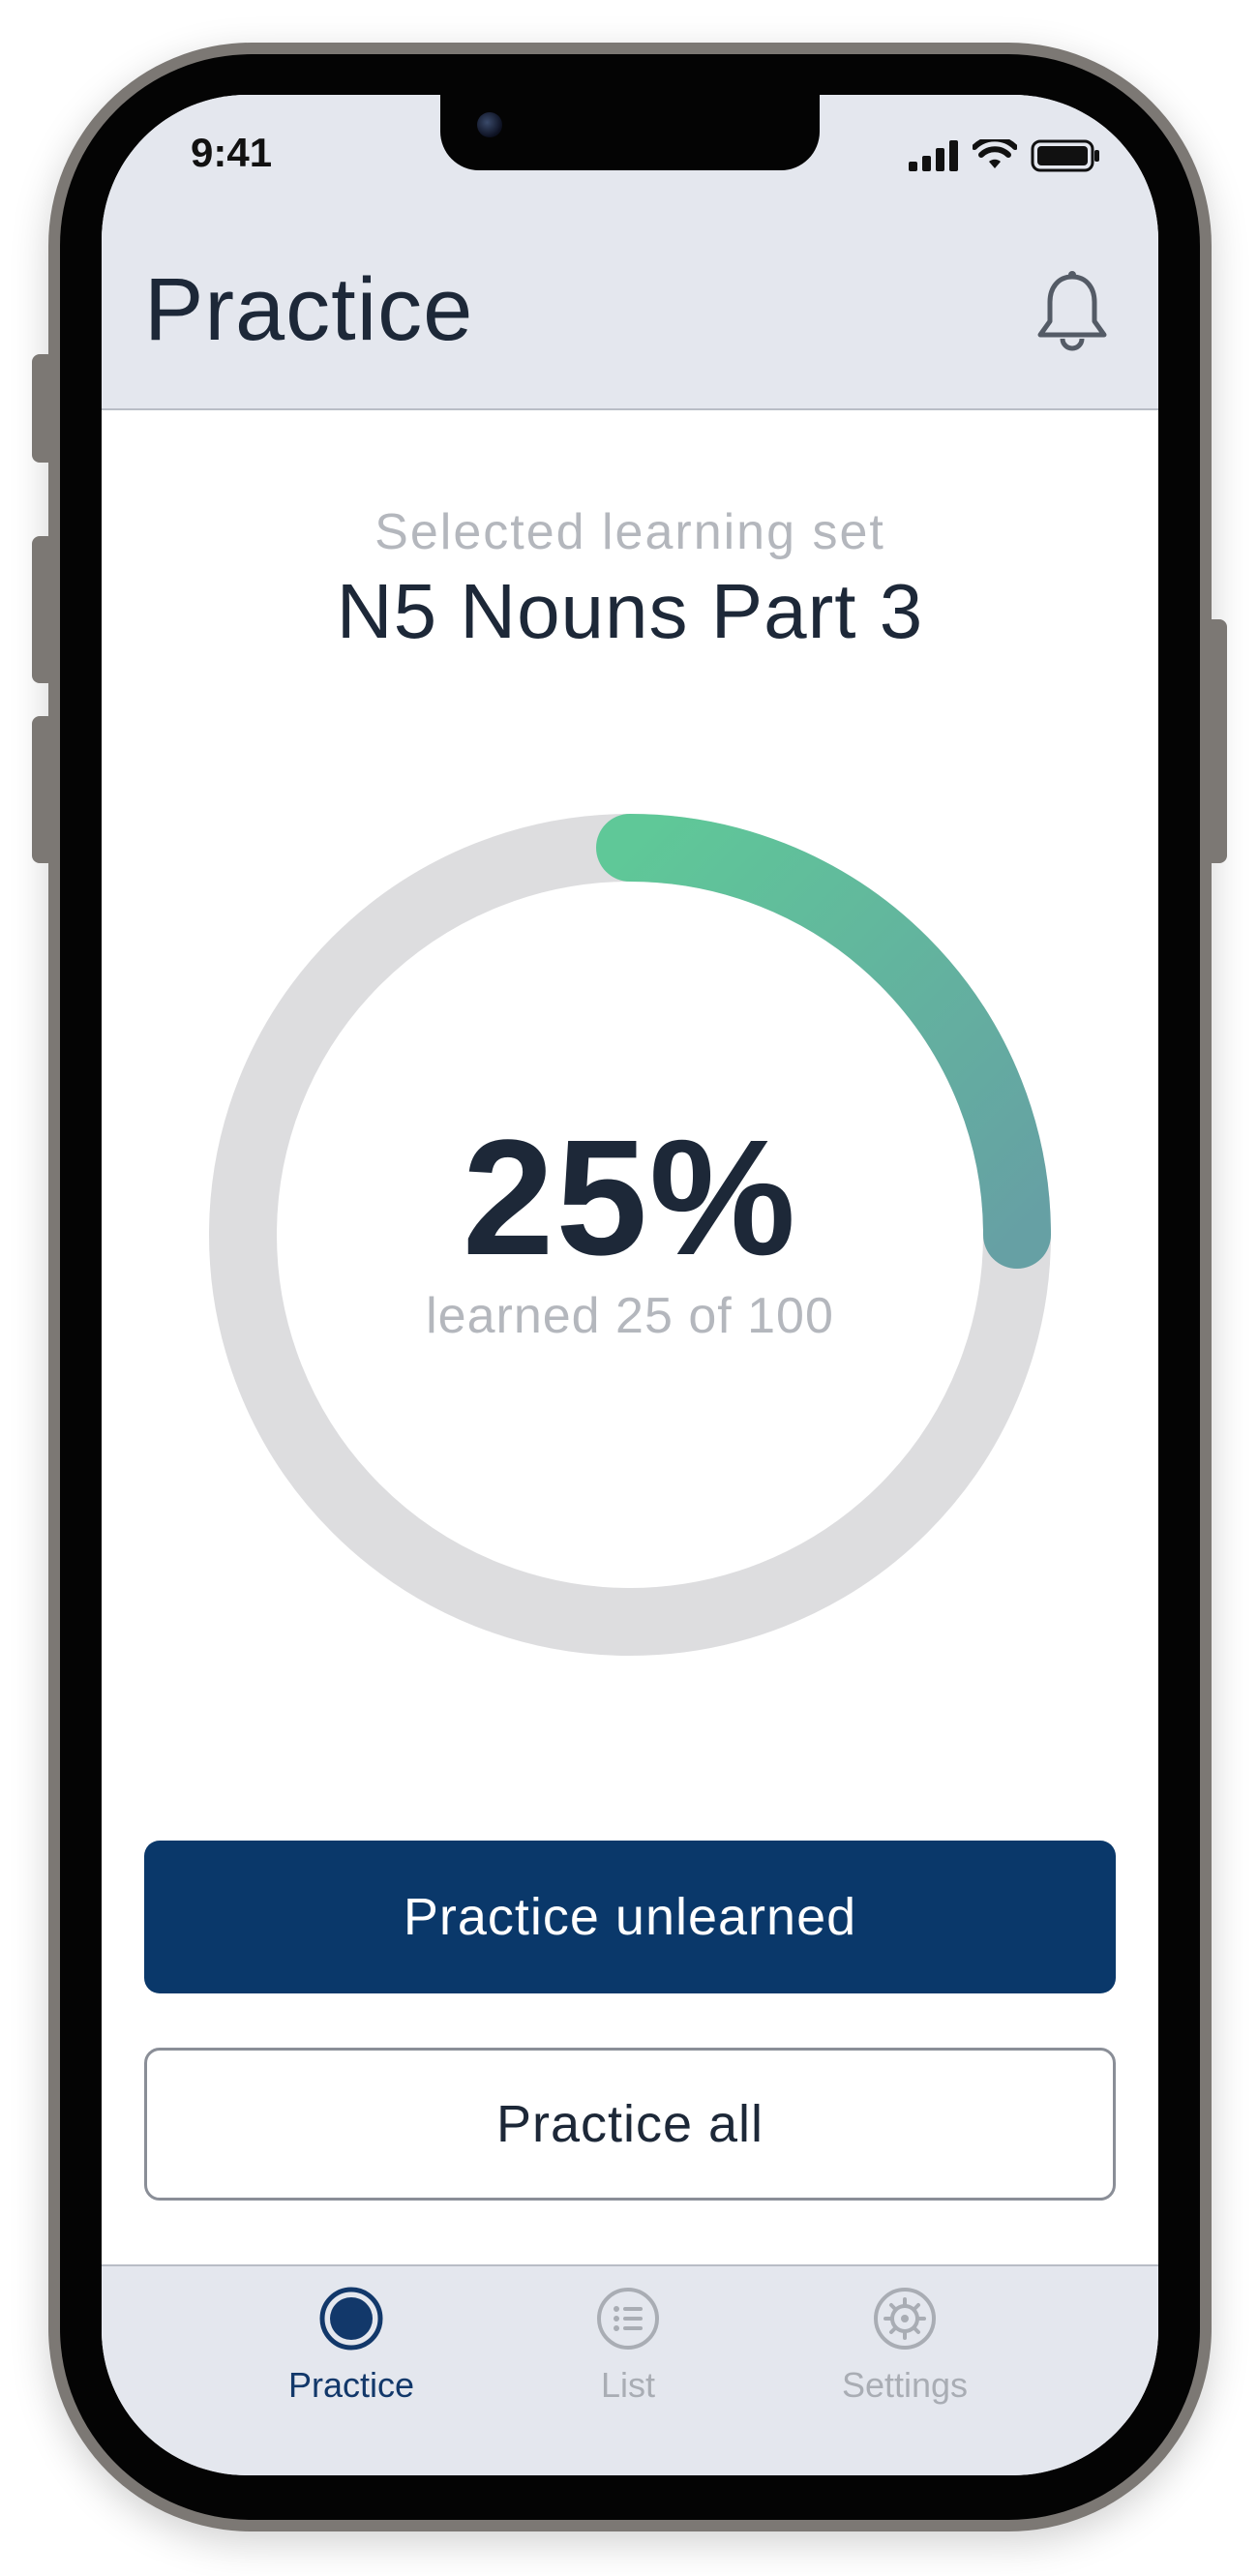 This screenshot has width=1258, height=2576. I want to click on power-button, so click(1215, 741).